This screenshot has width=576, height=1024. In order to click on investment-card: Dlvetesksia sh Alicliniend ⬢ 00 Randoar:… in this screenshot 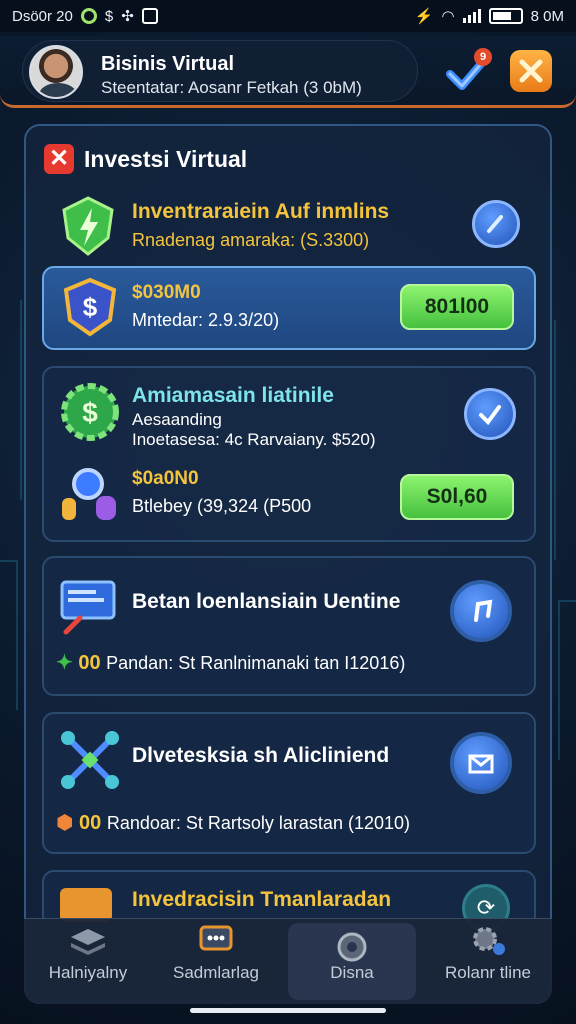, I will do `click(289, 783)`.